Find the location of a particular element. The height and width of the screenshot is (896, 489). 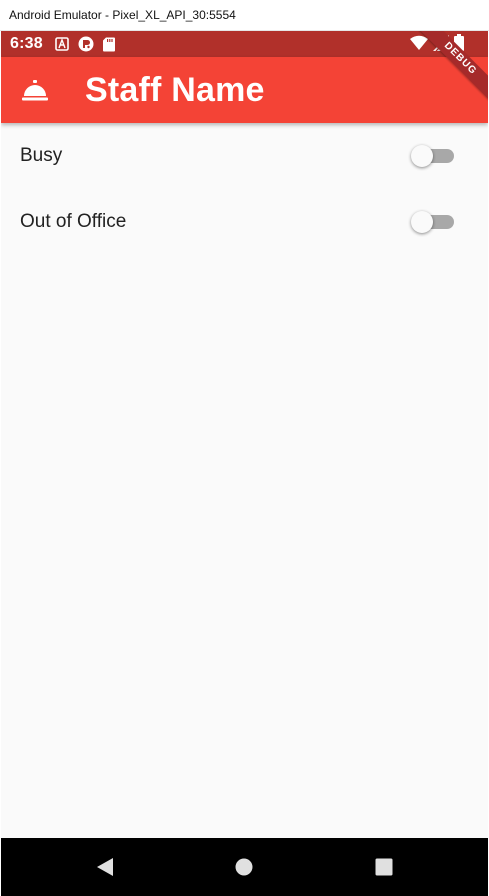

status-icons-left is located at coordinates (85, 44).